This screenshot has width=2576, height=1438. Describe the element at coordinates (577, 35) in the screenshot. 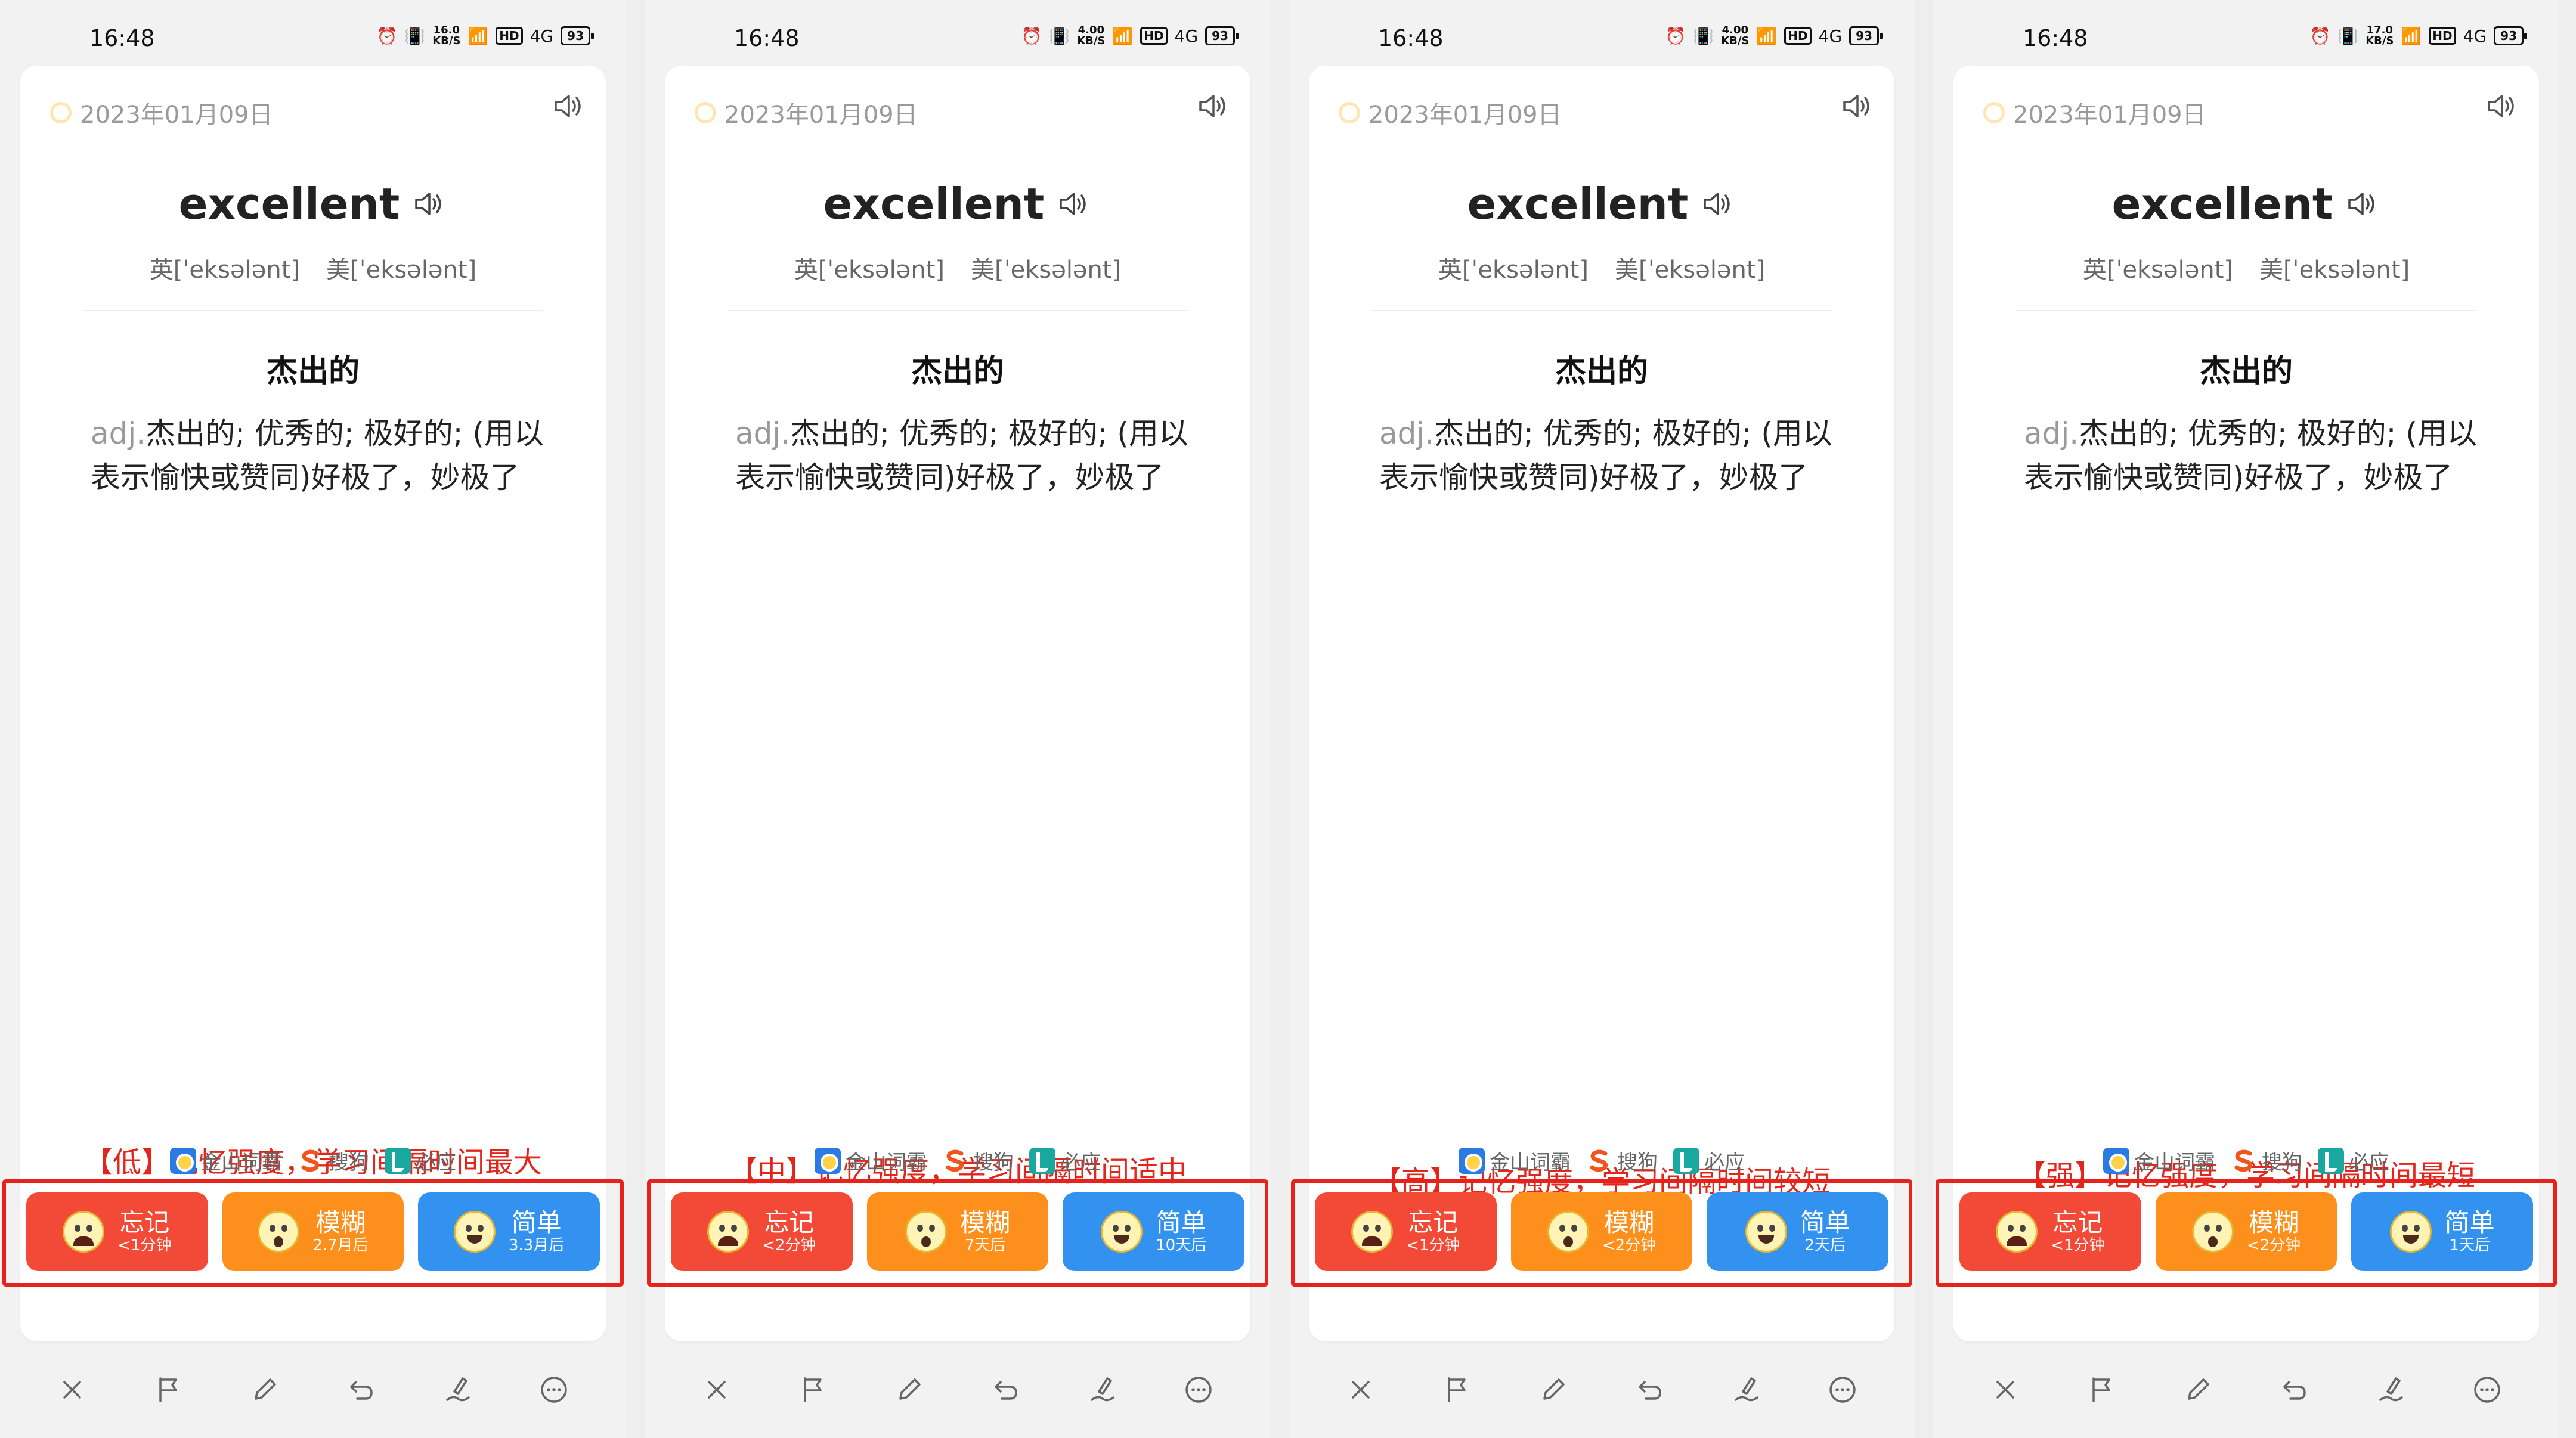

I see `battery-icon: 93` at that location.